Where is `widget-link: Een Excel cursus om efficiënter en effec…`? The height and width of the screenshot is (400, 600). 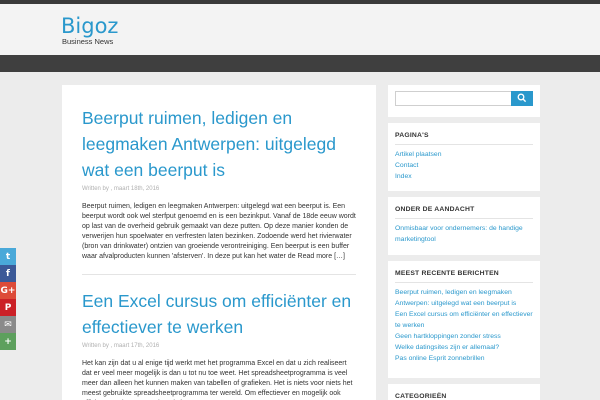 widget-link: Een Excel cursus om efficiënter en effec… is located at coordinates (465, 320).